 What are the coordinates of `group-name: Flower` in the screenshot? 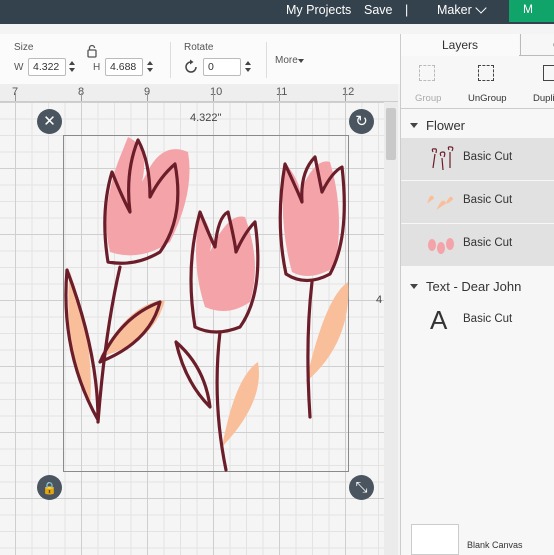 It's located at (446, 125).